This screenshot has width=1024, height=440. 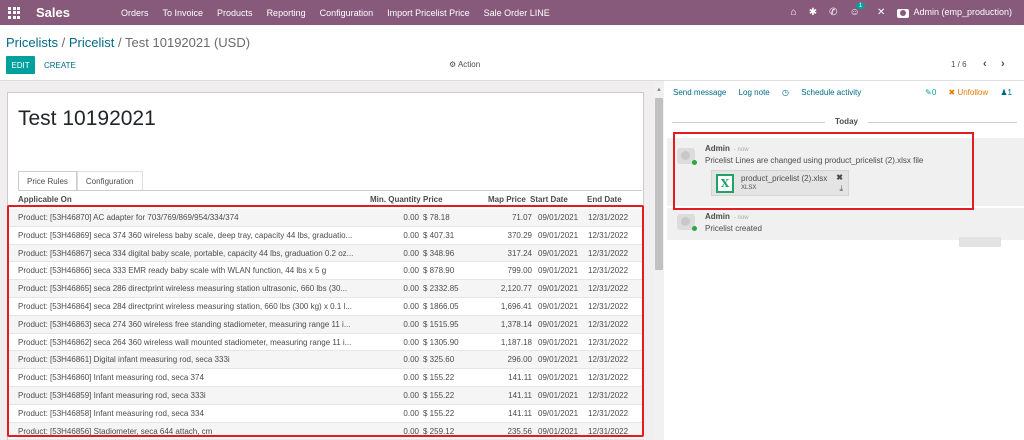 I want to click on user-menu: Admin (emp_production), so click(x=954, y=12).